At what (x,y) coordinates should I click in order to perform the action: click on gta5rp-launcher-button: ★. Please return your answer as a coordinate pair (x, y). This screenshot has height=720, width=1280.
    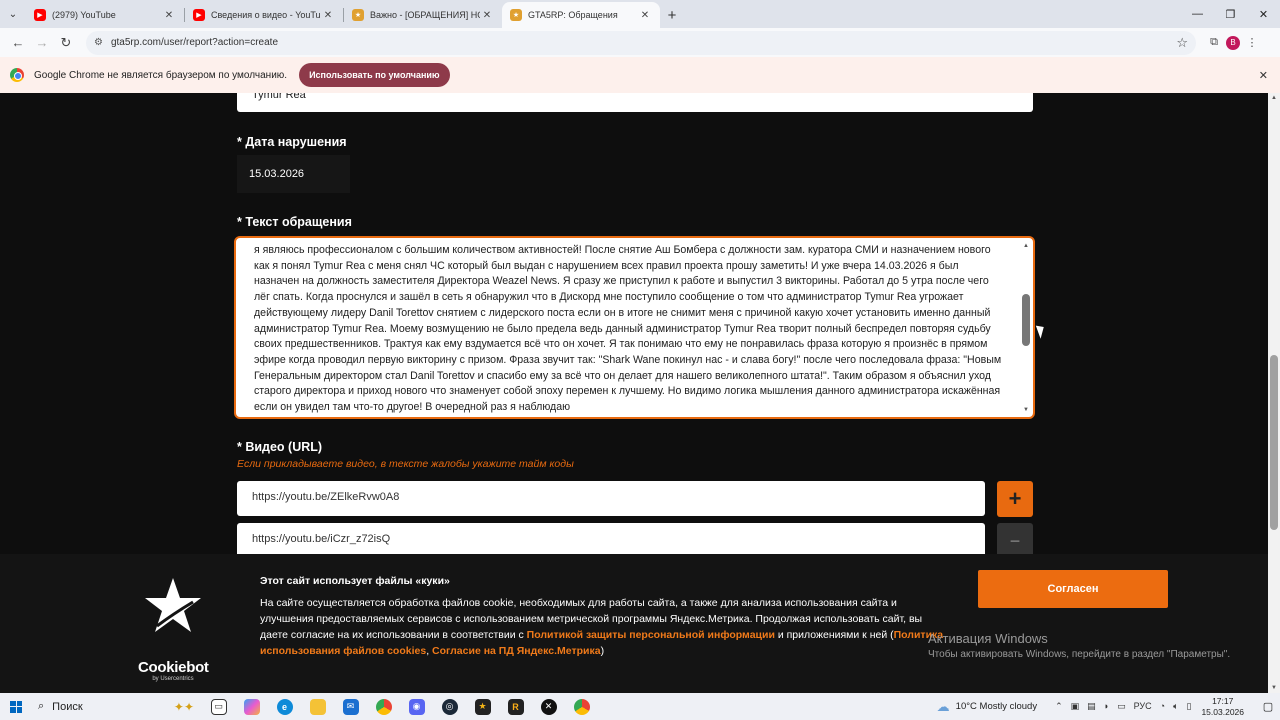
    Looking at the image, I should click on (482, 706).